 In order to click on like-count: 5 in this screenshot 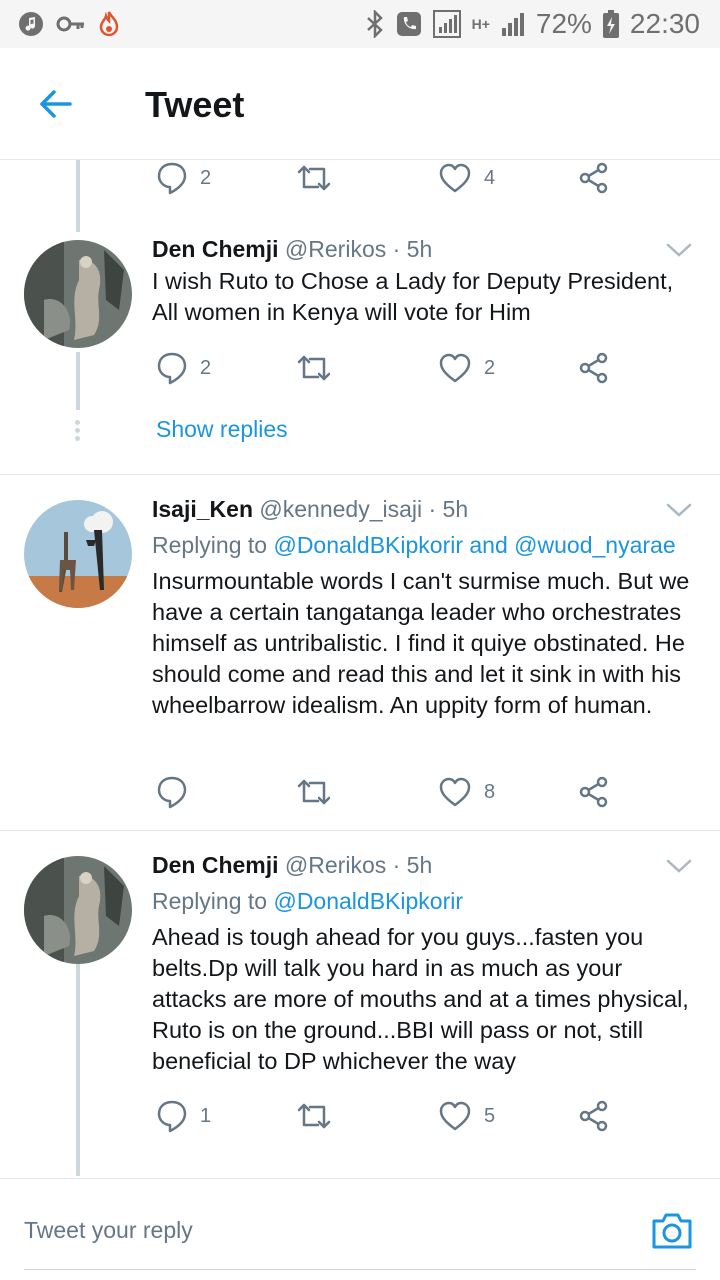, I will do `click(490, 1115)`.